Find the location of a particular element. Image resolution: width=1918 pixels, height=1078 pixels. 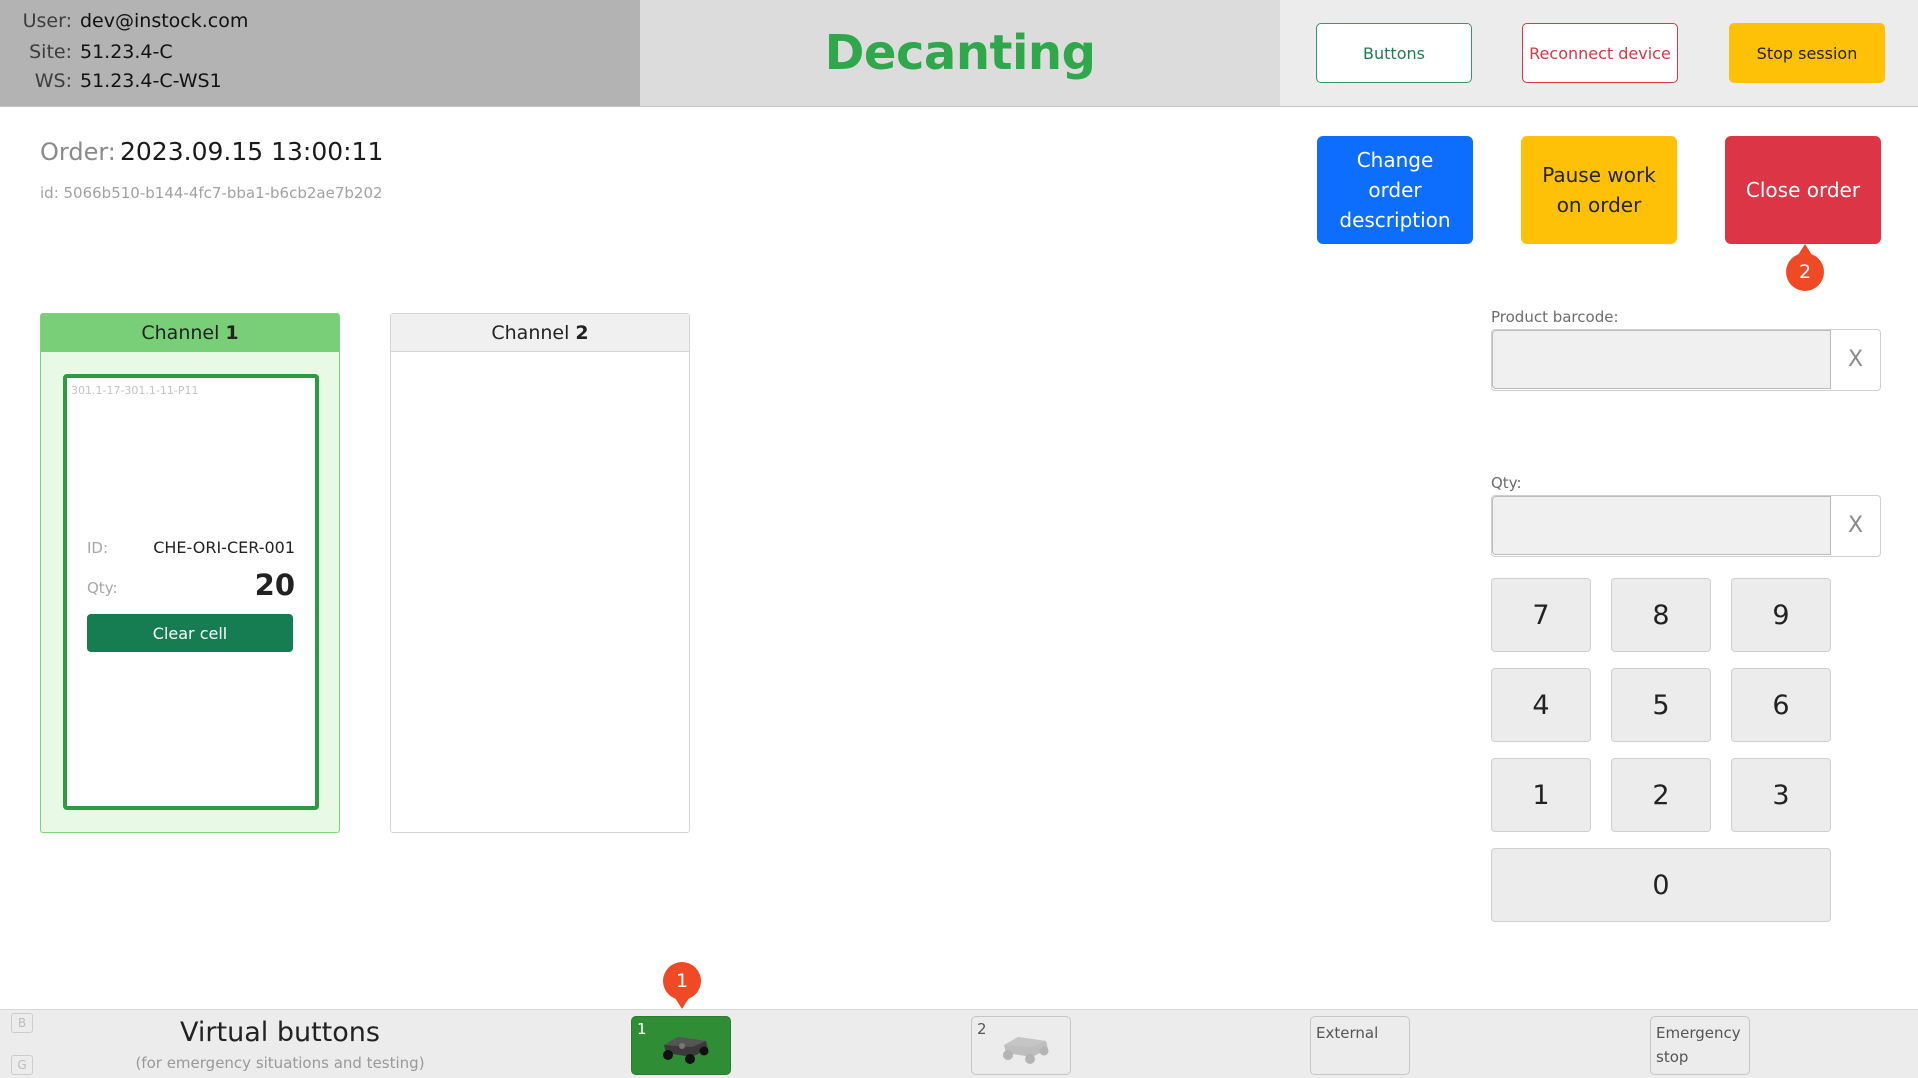

qty-label: Qty: is located at coordinates (1506, 483).